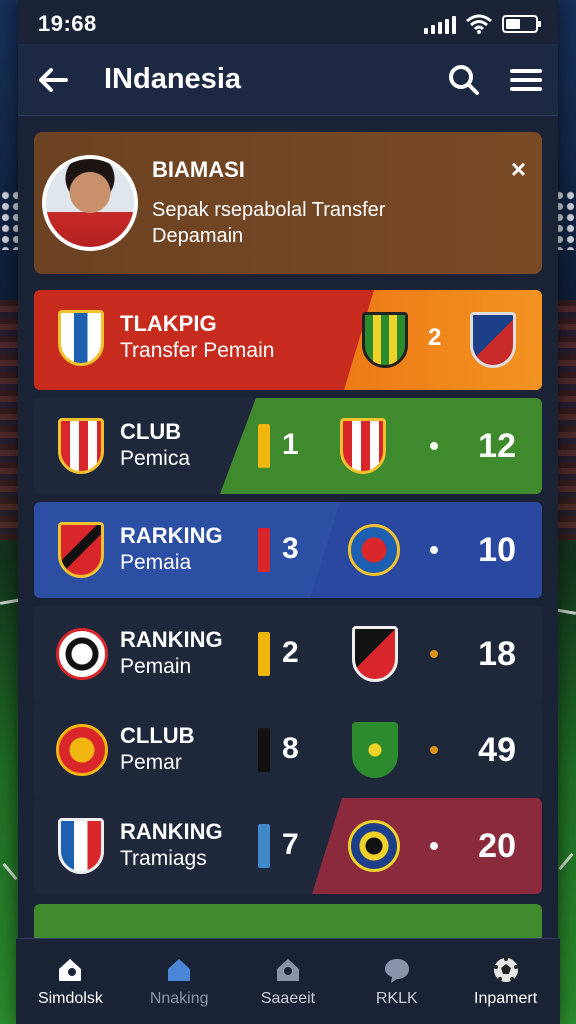  What do you see at coordinates (287, 969) in the screenshot?
I see `store-icon` at bounding box center [287, 969].